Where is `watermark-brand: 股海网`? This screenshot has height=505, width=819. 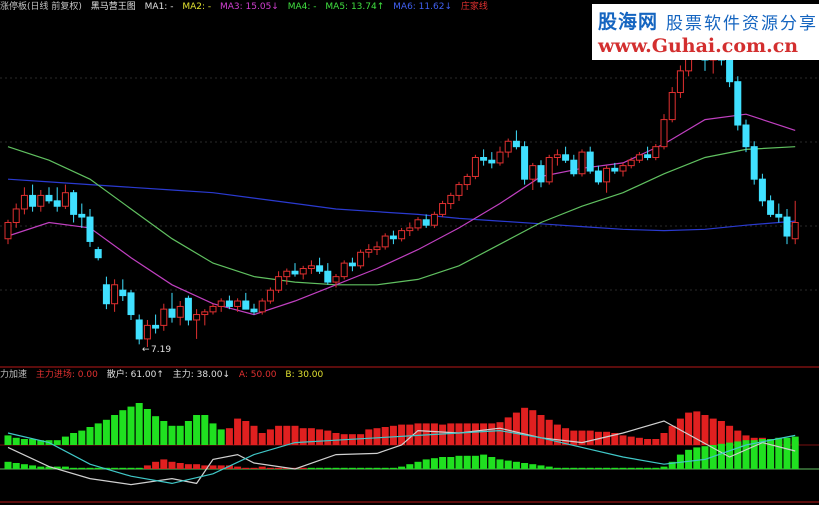
watermark-brand: 股海网 is located at coordinates (628, 22).